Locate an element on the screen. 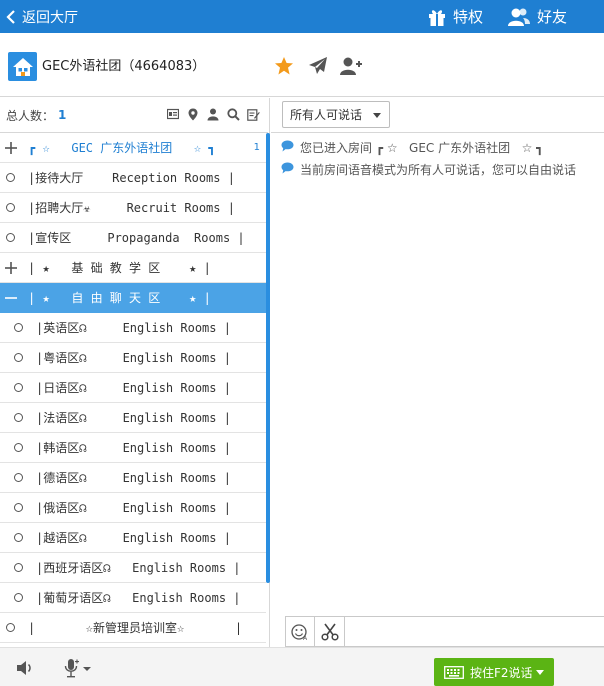 The height and width of the screenshot is (686, 604). room-row: |法语区☊ English Rooms | is located at coordinates (133, 418).